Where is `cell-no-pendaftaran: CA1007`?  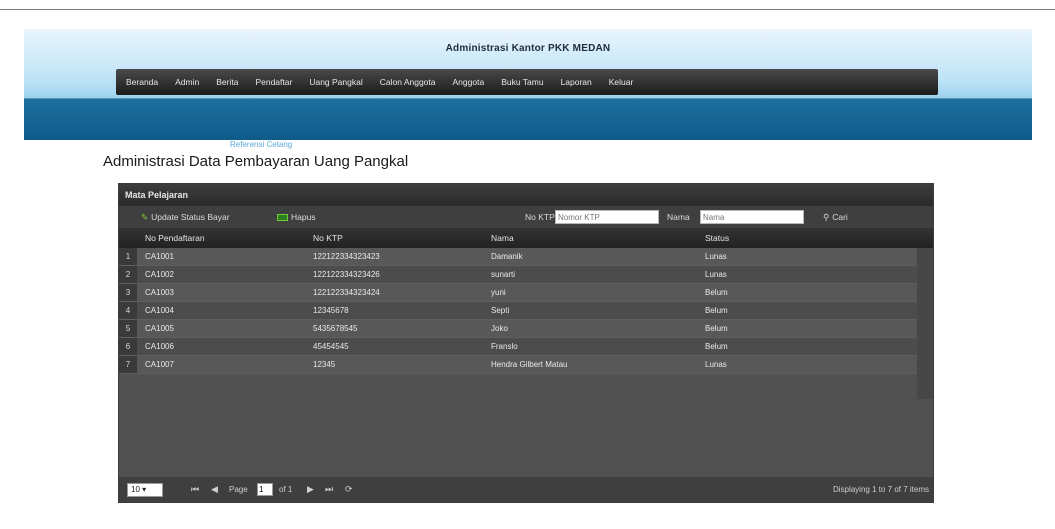
cell-no-pendaftaran: CA1007 is located at coordinates (159, 364).